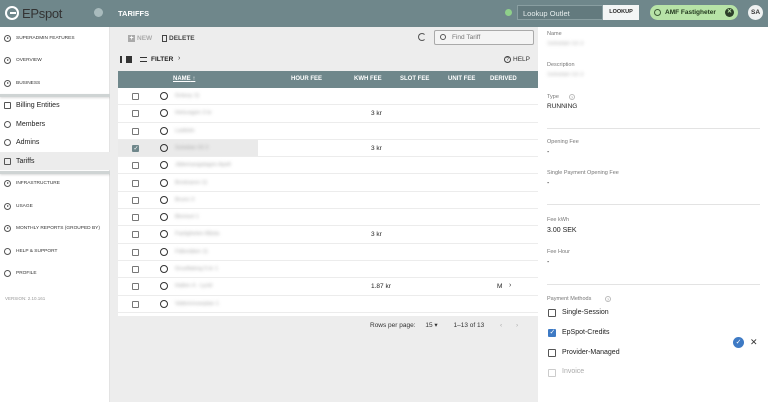 This screenshot has height=402, width=768. What do you see at coordinates (328, 218) in the screenshot?
I see `table-row: Blomsvl 1` at bounding box center [328, 218].